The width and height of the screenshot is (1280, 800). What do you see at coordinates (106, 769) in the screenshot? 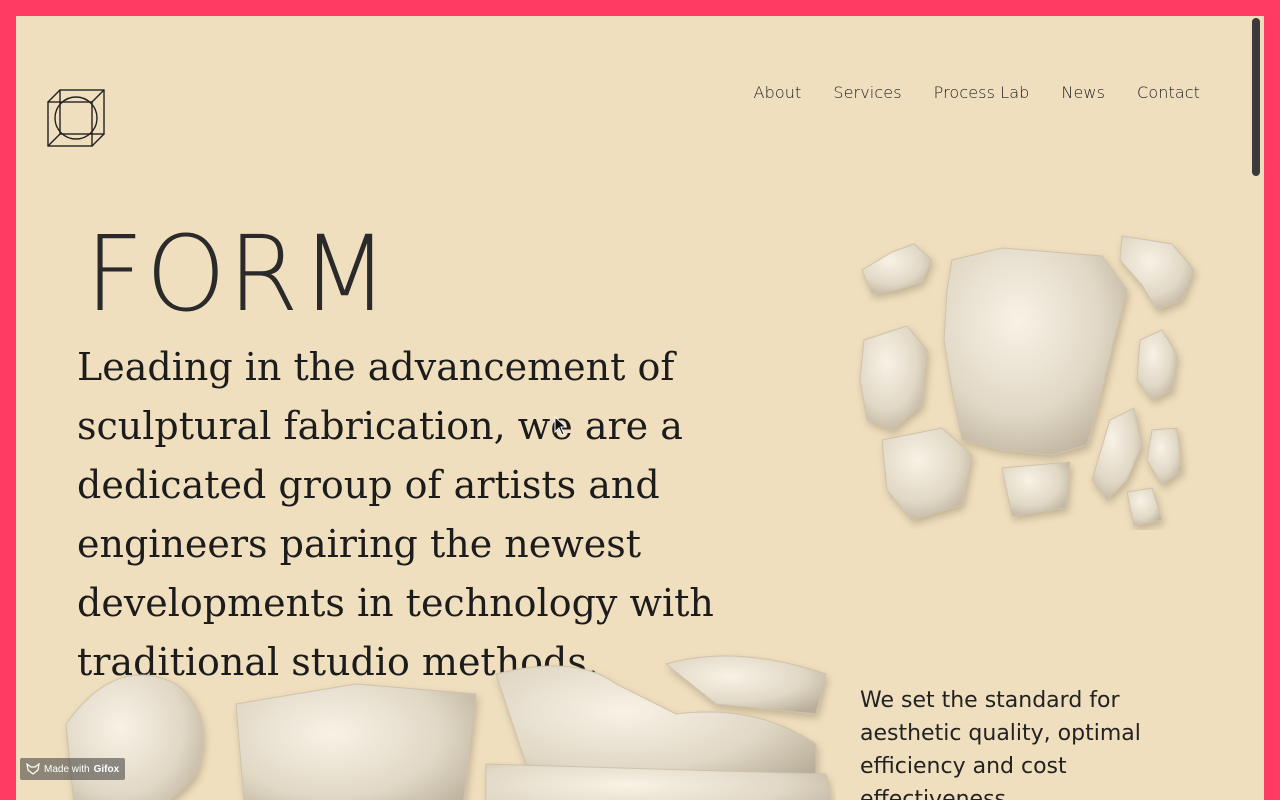
I see `gifox-brand: Gifox` at bounding box center [106, 769].